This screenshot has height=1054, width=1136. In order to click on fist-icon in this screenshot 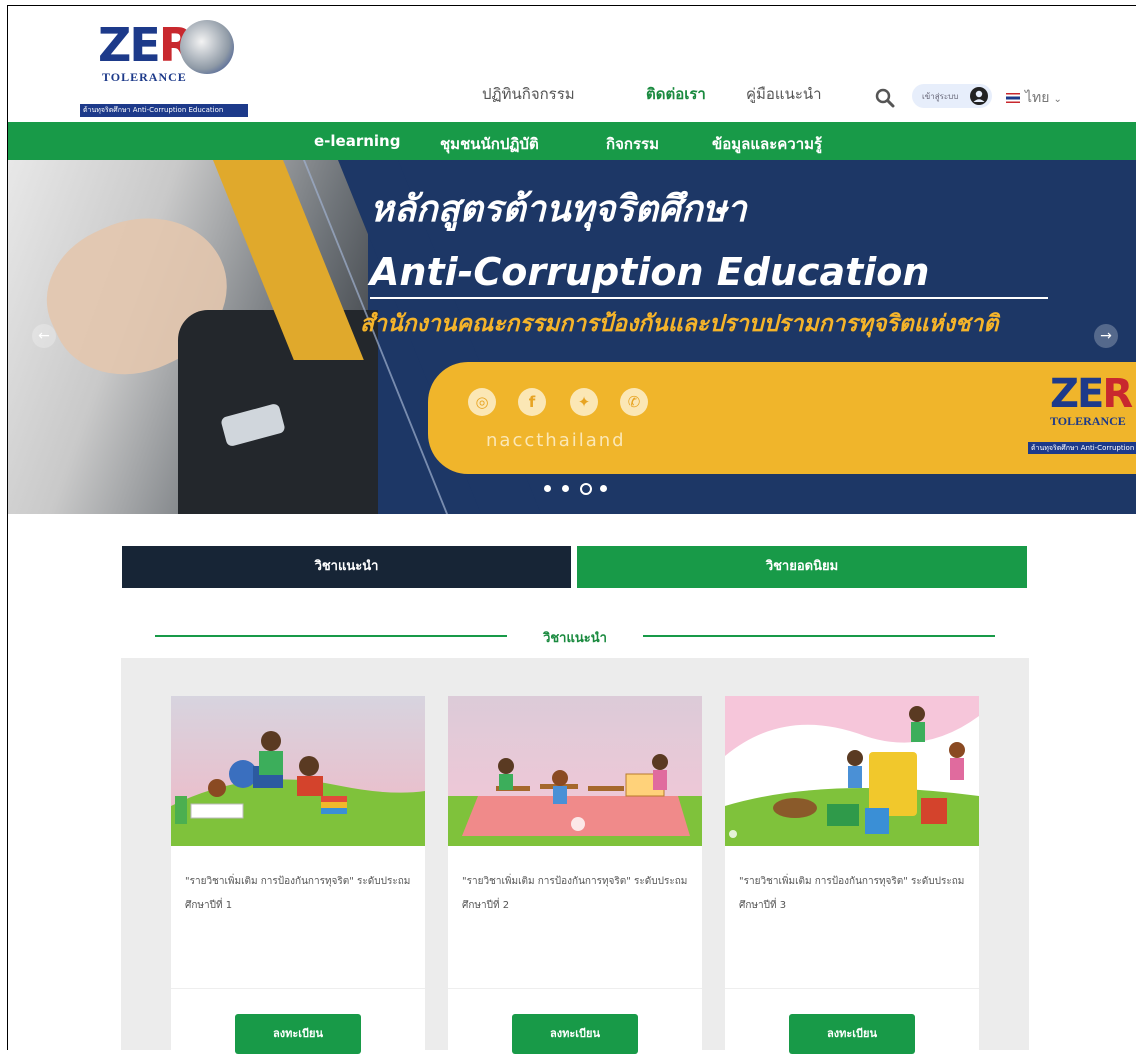, I will do `click(207, 47)`.